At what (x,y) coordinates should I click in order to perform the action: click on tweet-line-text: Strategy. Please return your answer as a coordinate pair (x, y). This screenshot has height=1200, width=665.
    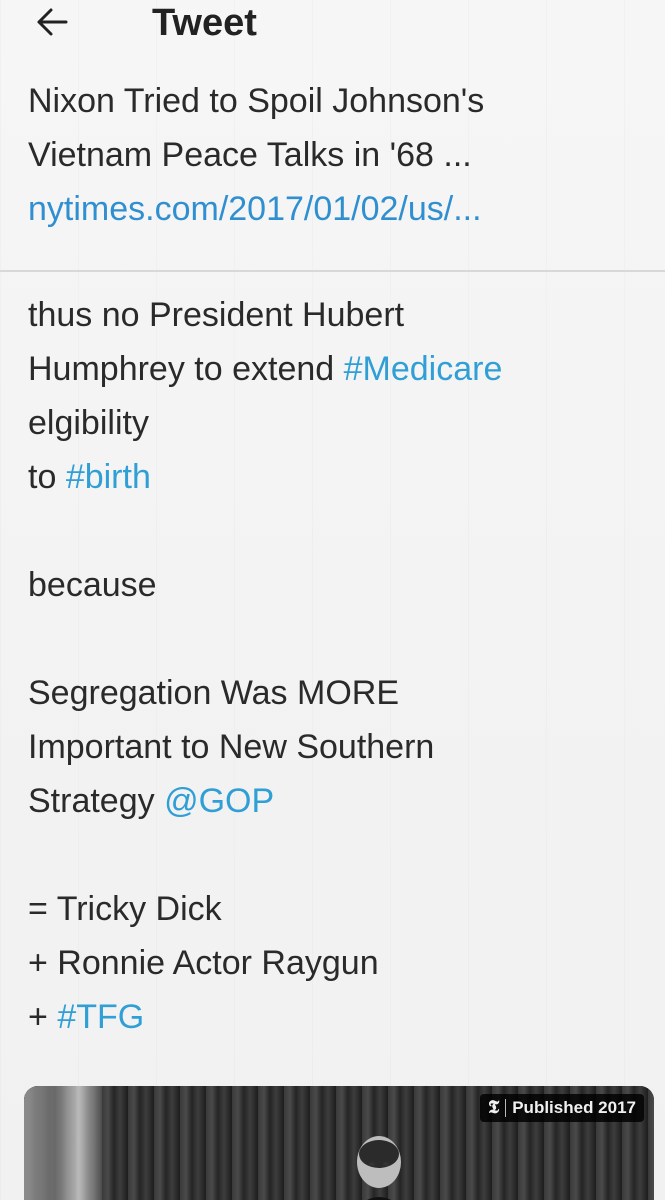
    Looking at the image, I should click on (96, 801).